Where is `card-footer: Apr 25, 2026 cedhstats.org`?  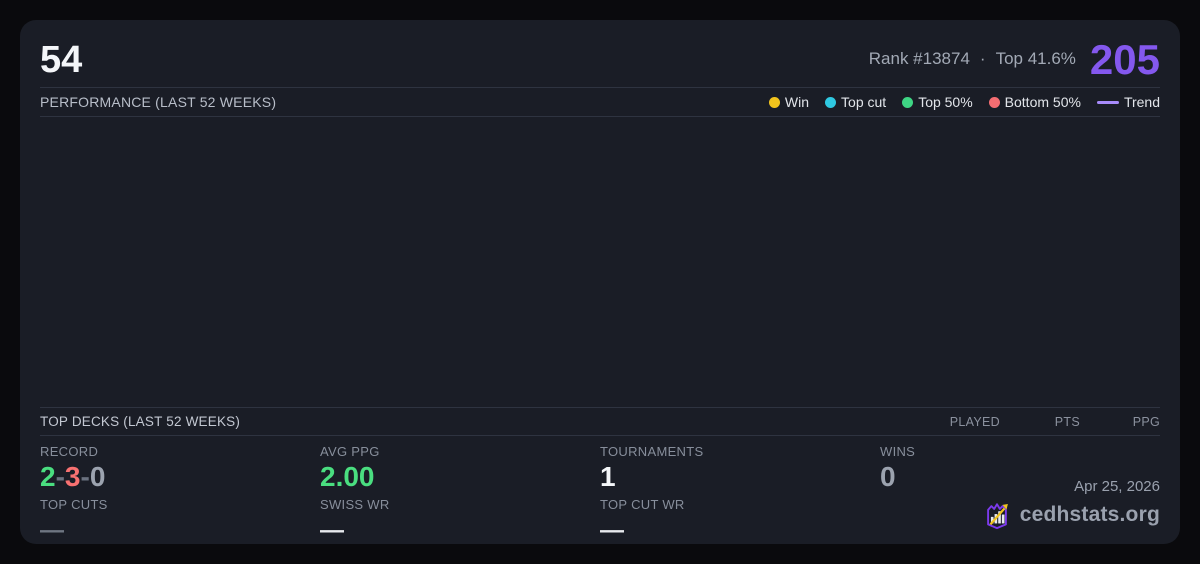
card-footer: Apr 25, 2026 cedhstats.org is located at coordinates (1071, 504).